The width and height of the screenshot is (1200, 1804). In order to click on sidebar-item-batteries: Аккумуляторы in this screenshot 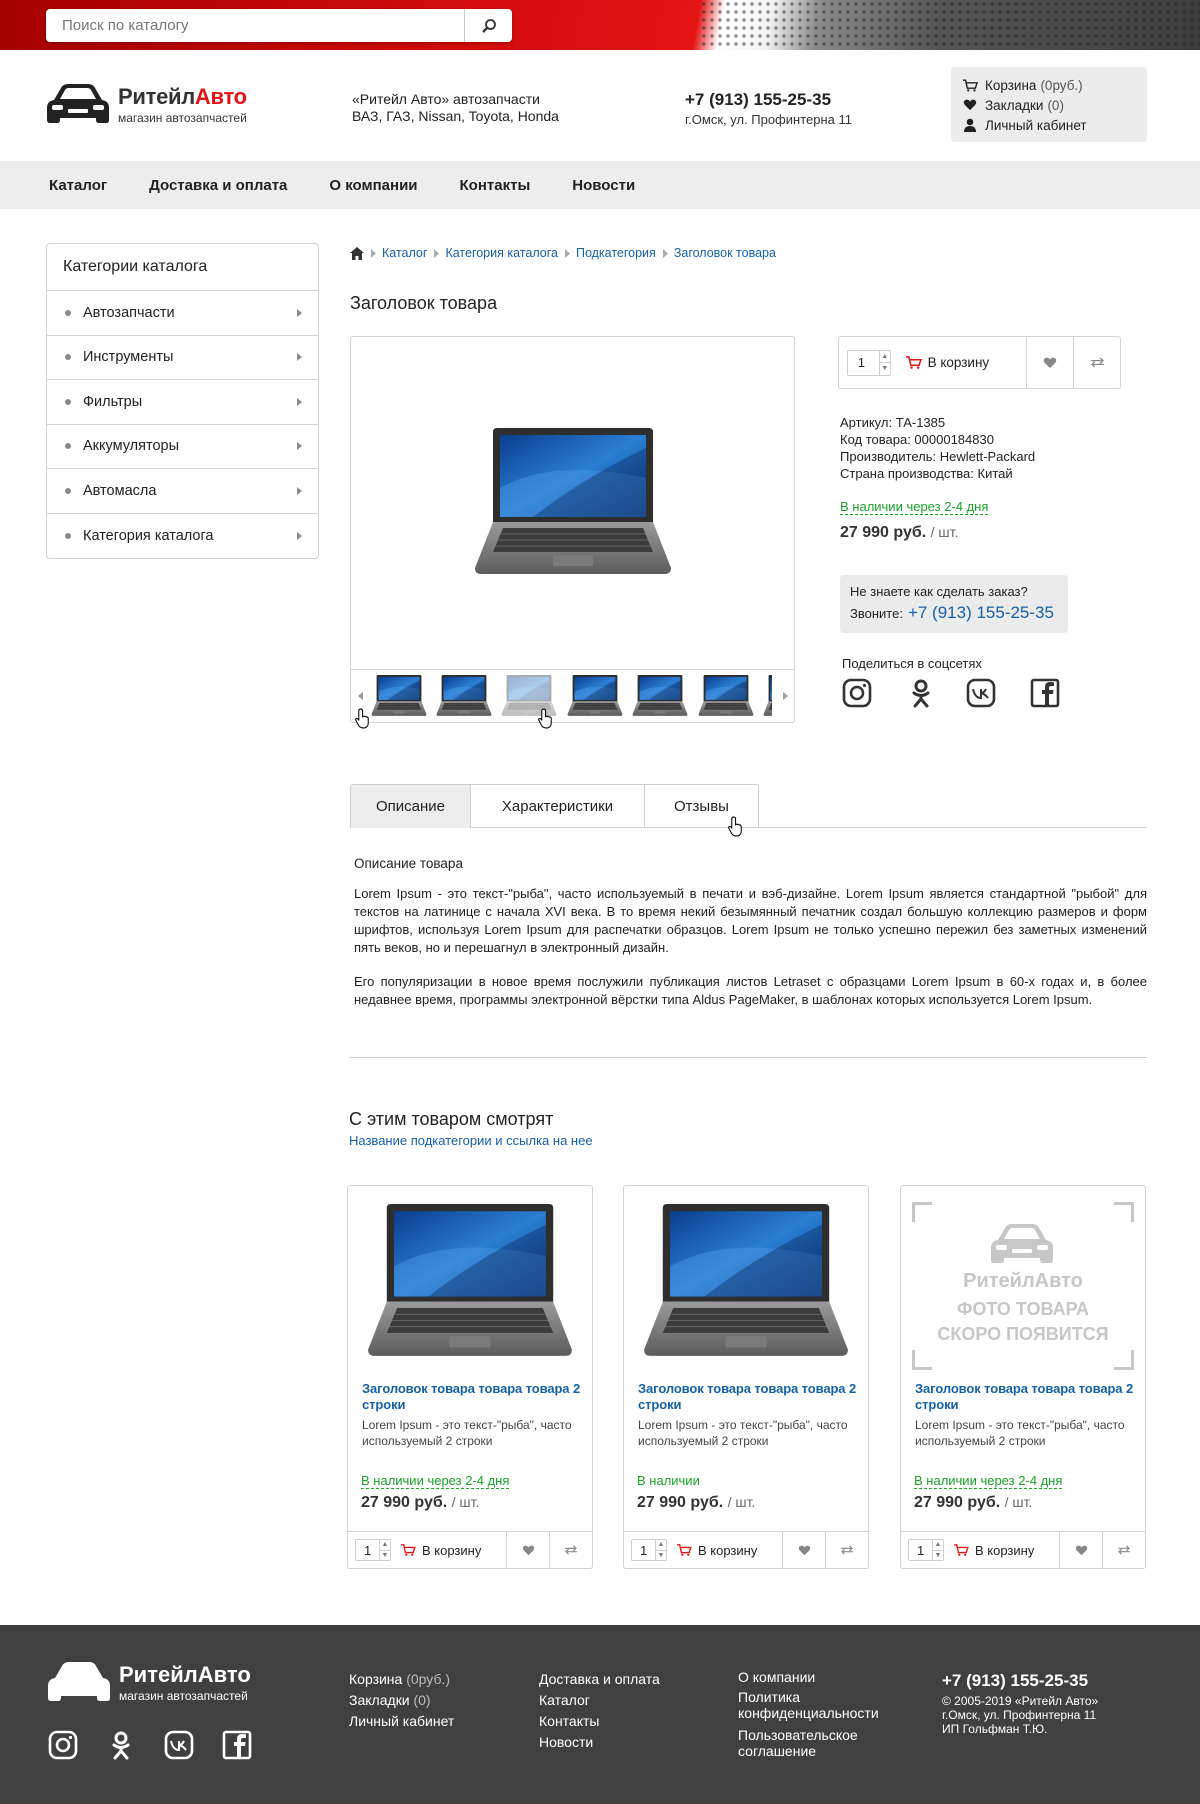, I will do `click(182, 447)`.